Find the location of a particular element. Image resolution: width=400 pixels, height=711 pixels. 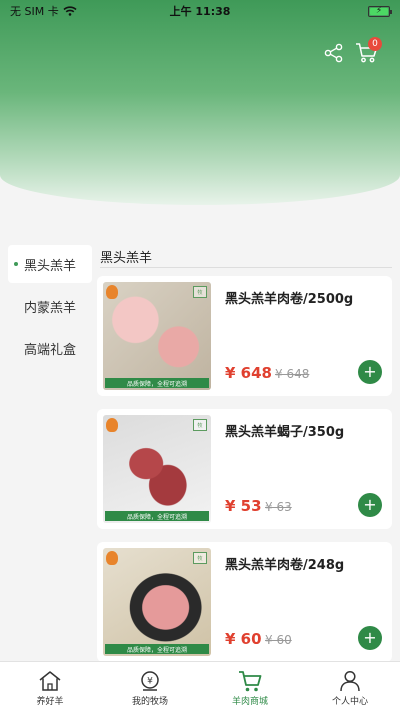

carrier-label: 无 SIM 卡 is located at coordinates (34, 11).